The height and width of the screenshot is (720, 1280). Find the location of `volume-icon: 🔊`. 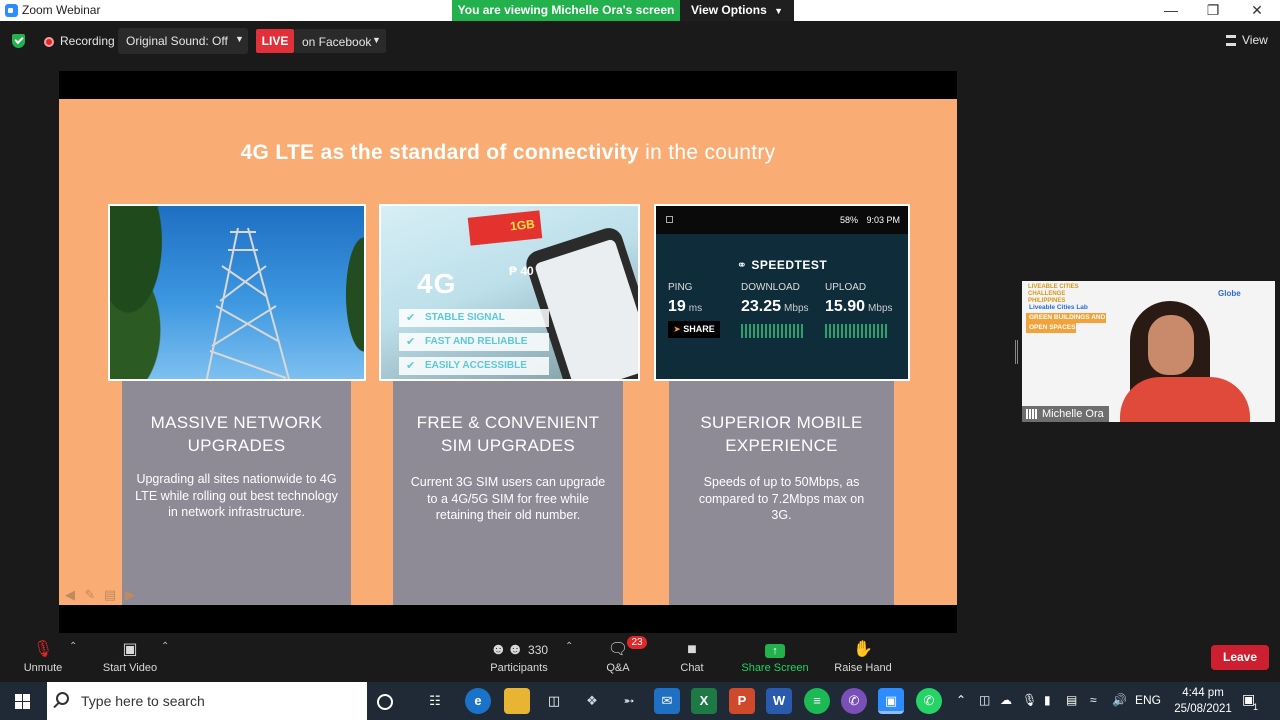

volume-icon: 🔊 is located at coordinates (1119, 700).